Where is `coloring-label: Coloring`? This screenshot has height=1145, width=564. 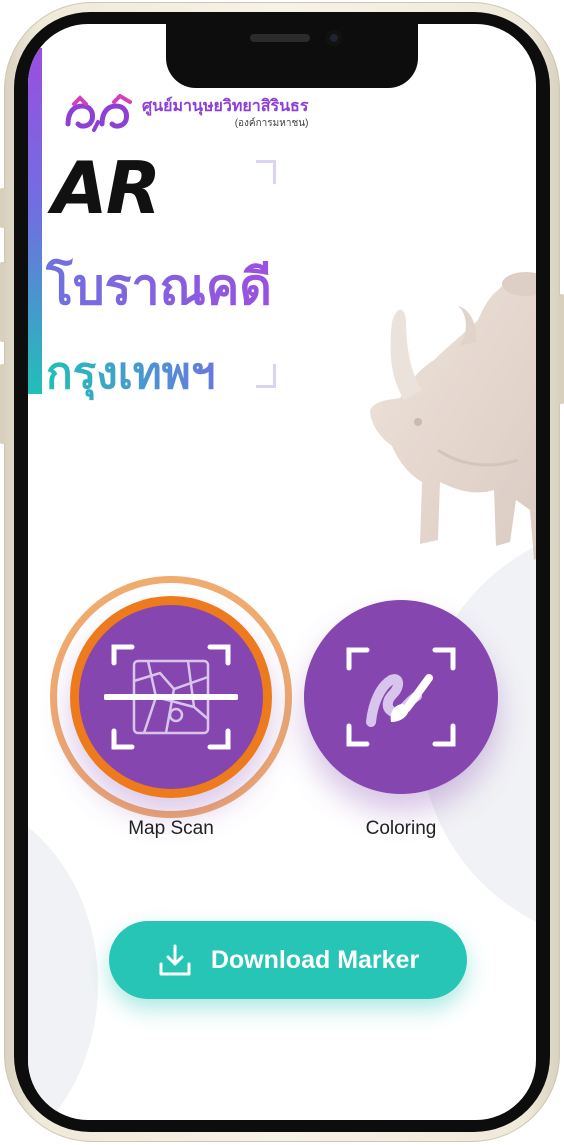
coloring-label: Coloring is located at coordinates (401, 828).